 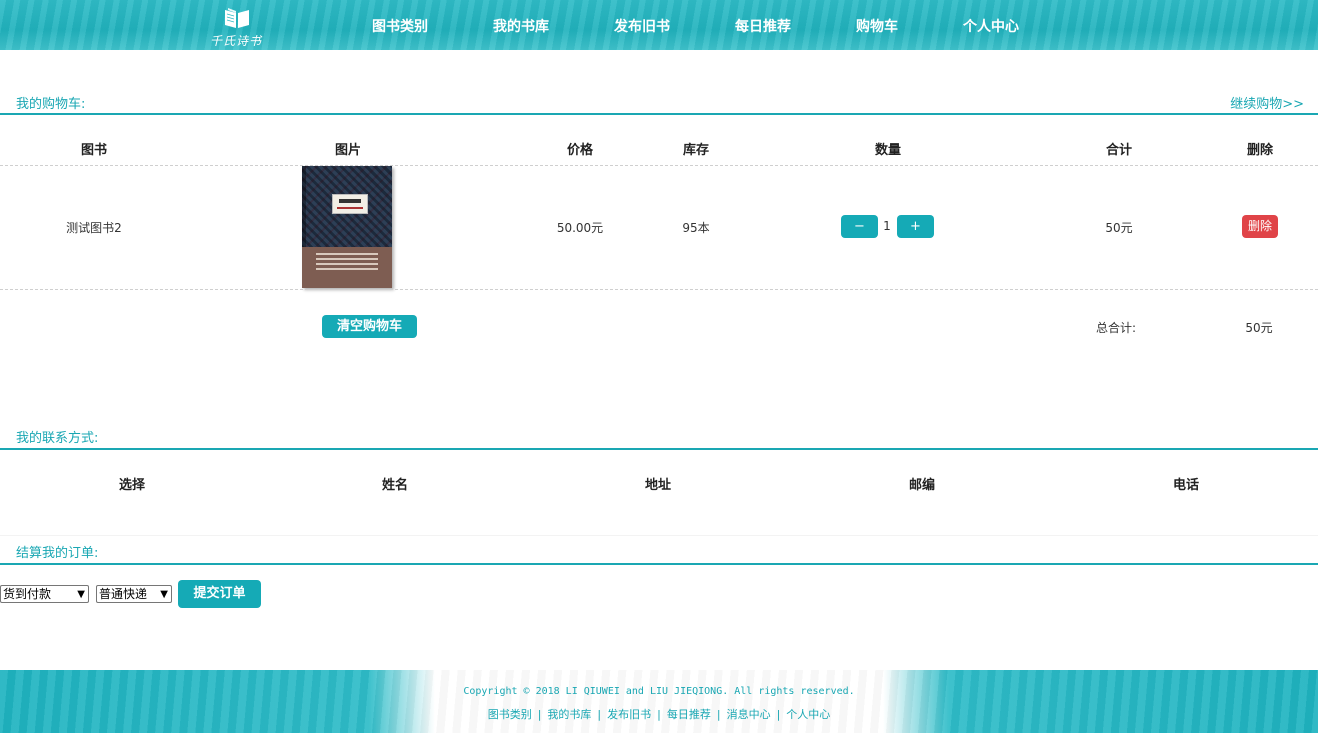 I want to click on footer-link-daily-recommend: 每日推荐, so click(x=689, y=714).